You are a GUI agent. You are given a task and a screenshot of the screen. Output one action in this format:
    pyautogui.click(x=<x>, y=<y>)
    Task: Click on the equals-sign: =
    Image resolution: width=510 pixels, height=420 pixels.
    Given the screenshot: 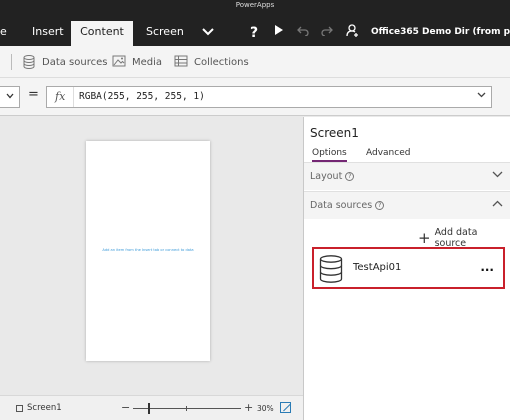 What is the action you would take?
    pyautogui.click(x=33, y=94)
    